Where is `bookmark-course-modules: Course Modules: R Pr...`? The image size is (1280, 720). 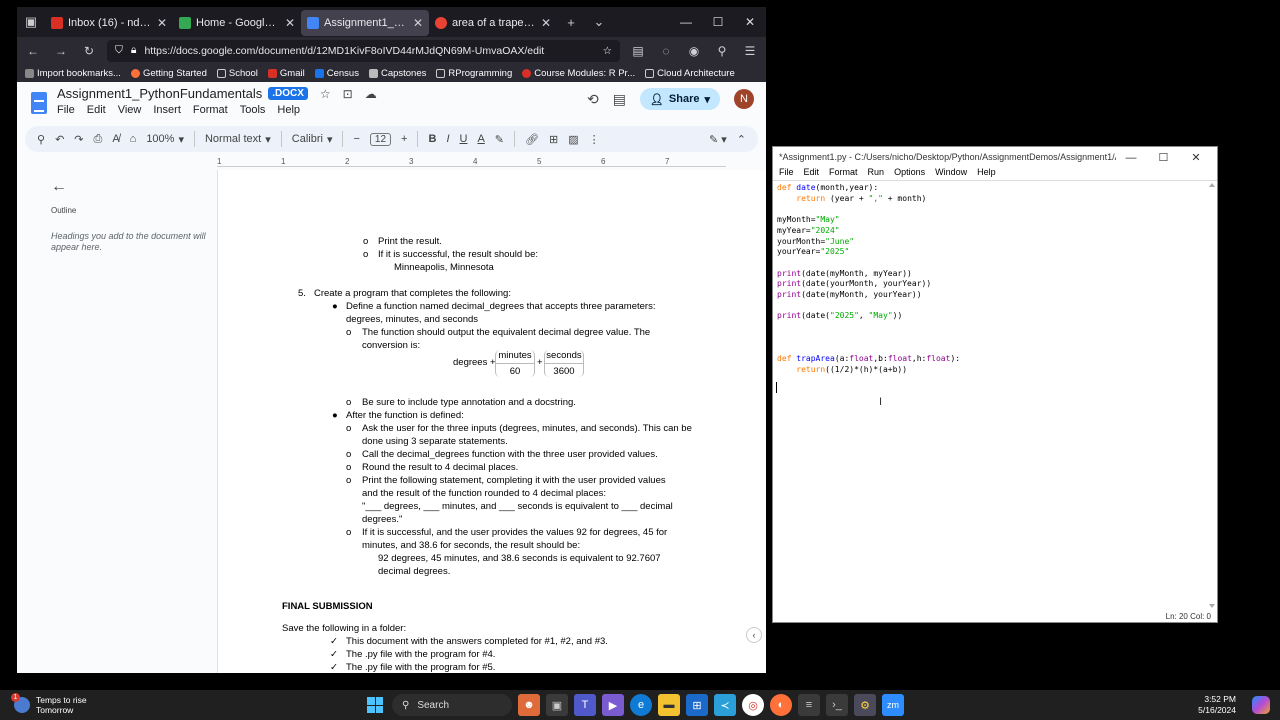 bookmark-course-modules: Course Modules: R Pr... is located at coordinates (578, 73).